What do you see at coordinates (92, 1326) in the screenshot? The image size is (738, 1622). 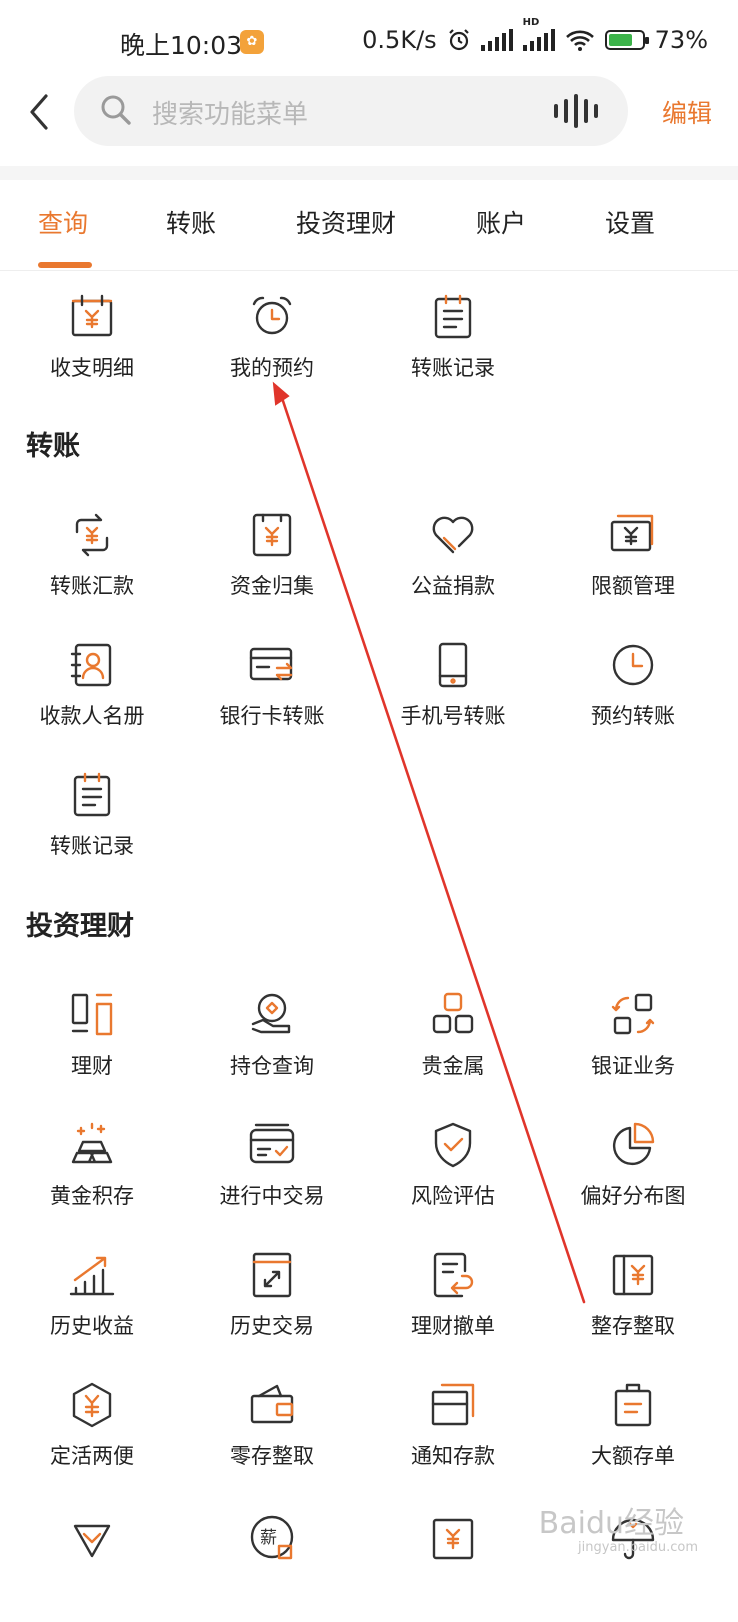 I see `grid-item-label: 历史收益` at bounding box center [92, 1326].